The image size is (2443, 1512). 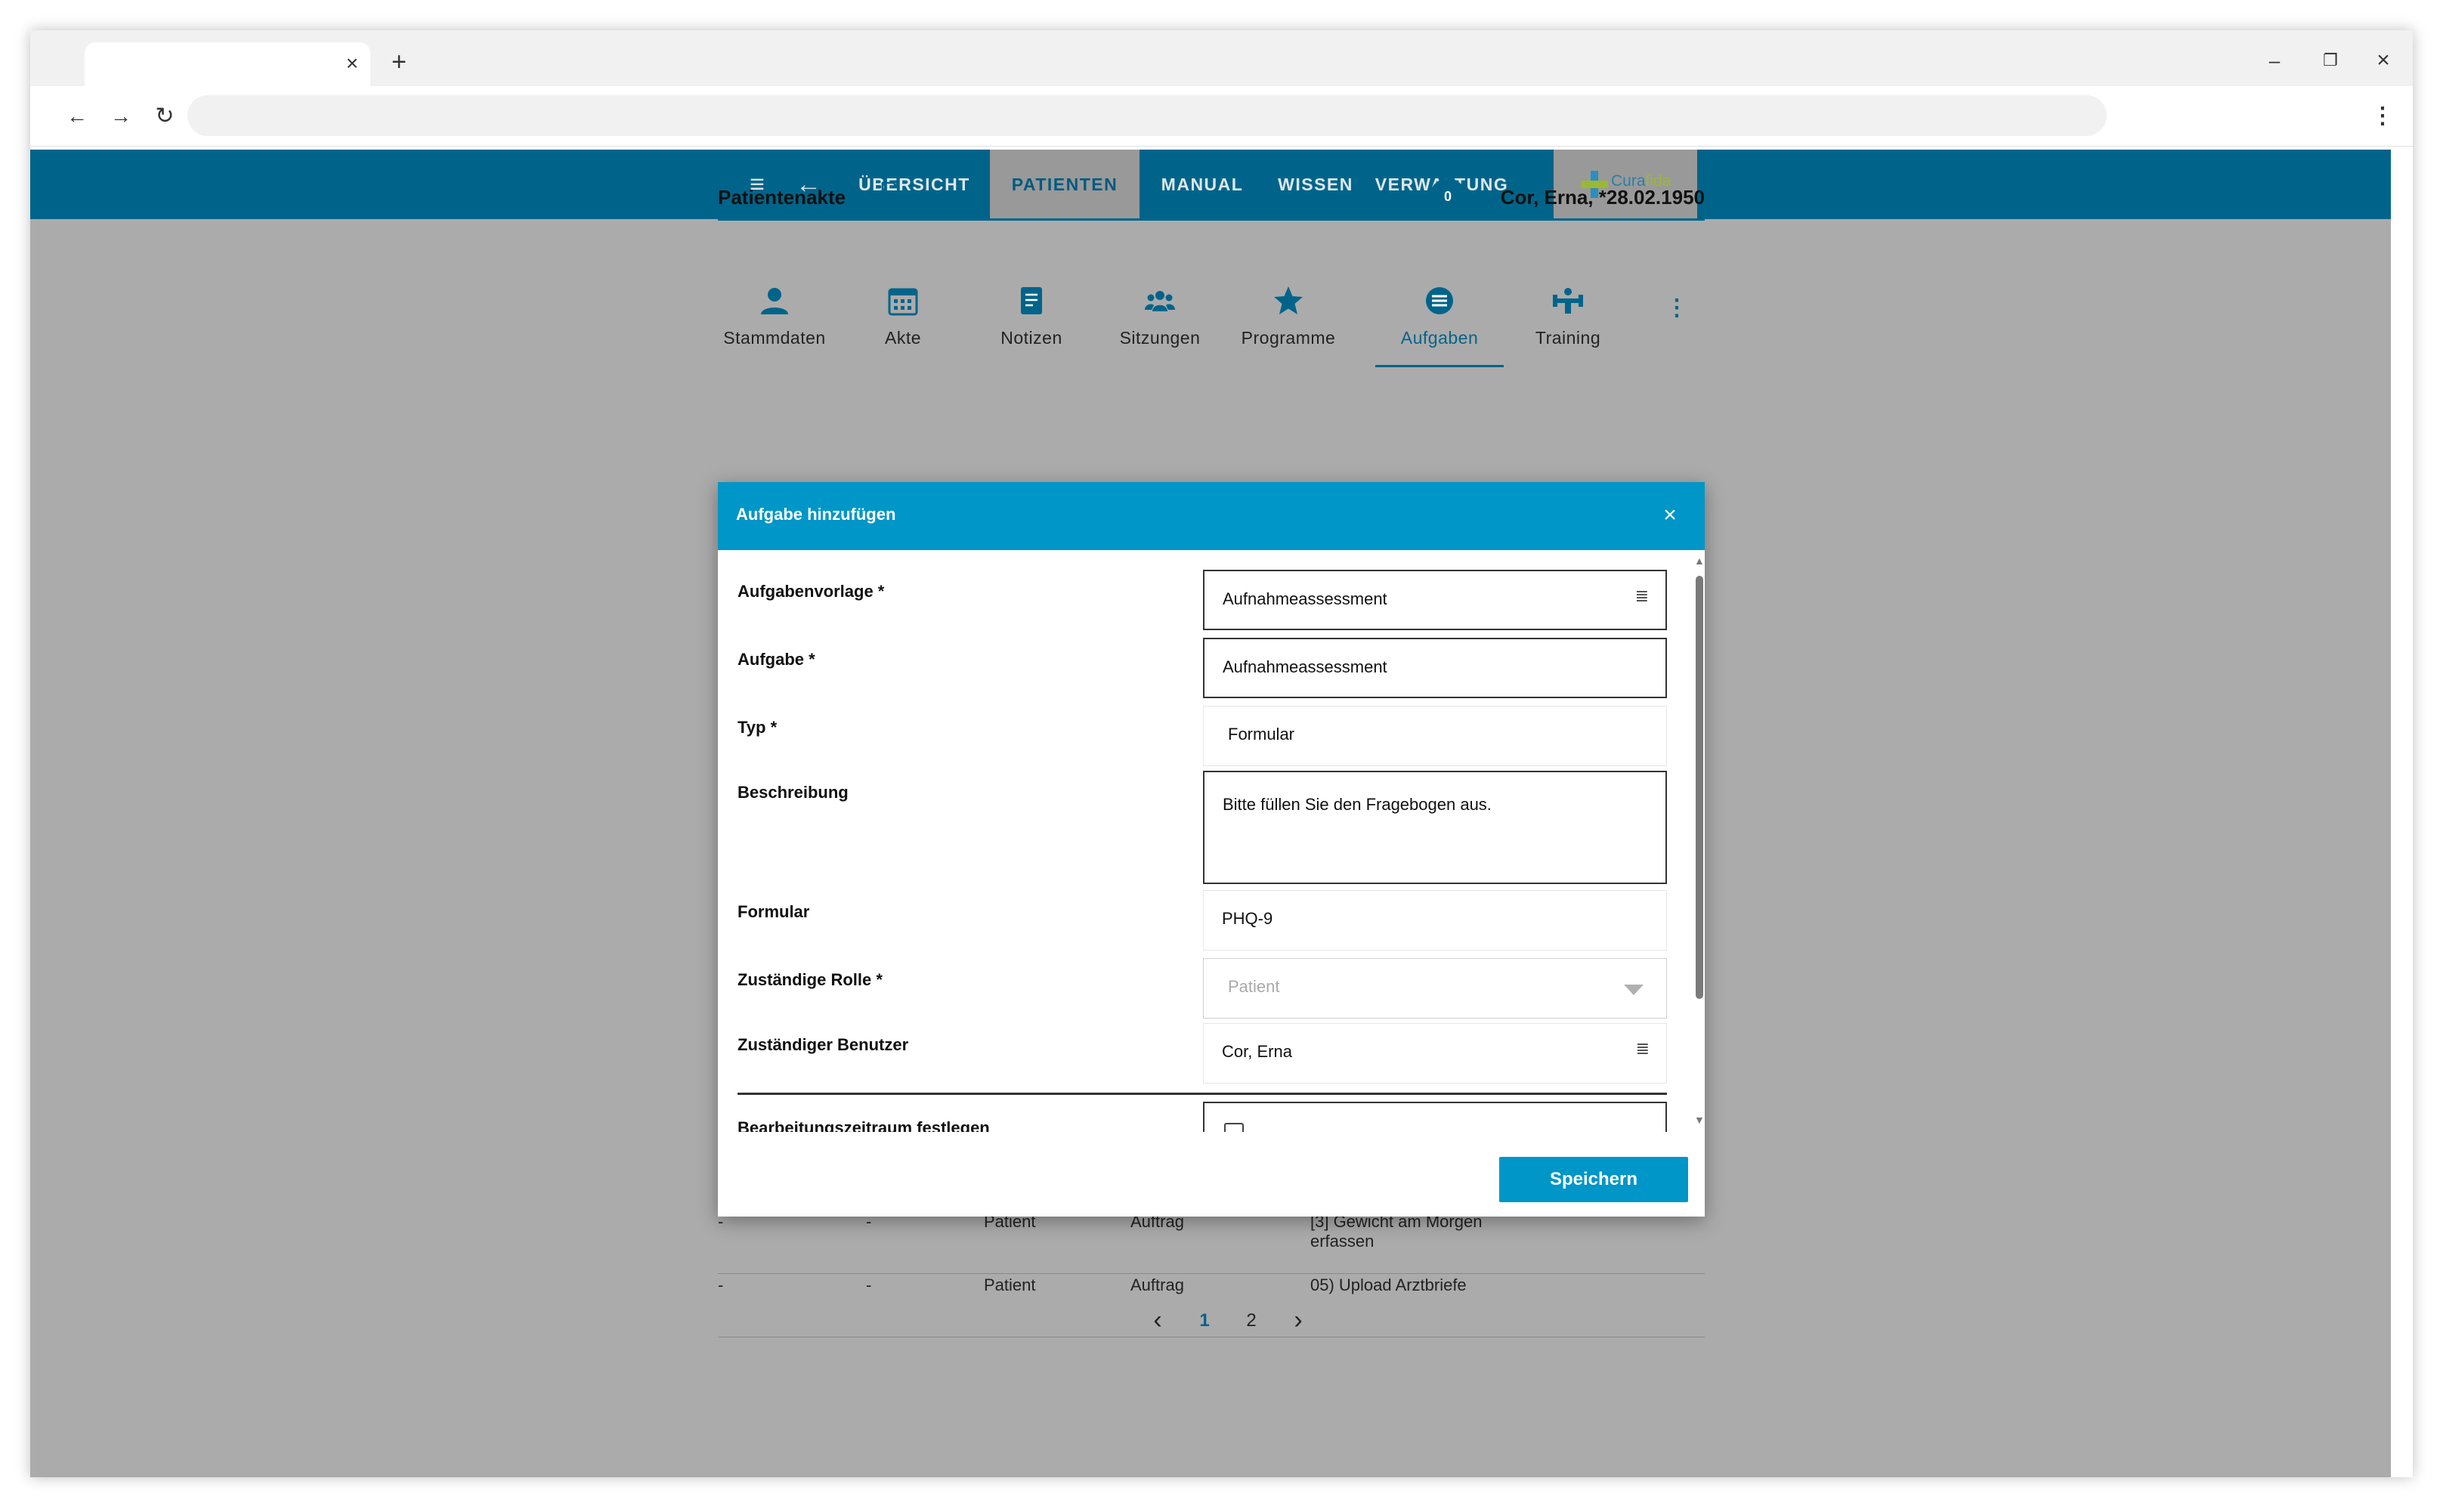 What do you see at coordinates (1439, 338) in the screenshot?
I see `tab-label: Aufgaben` at bounding box center [1439, 338].